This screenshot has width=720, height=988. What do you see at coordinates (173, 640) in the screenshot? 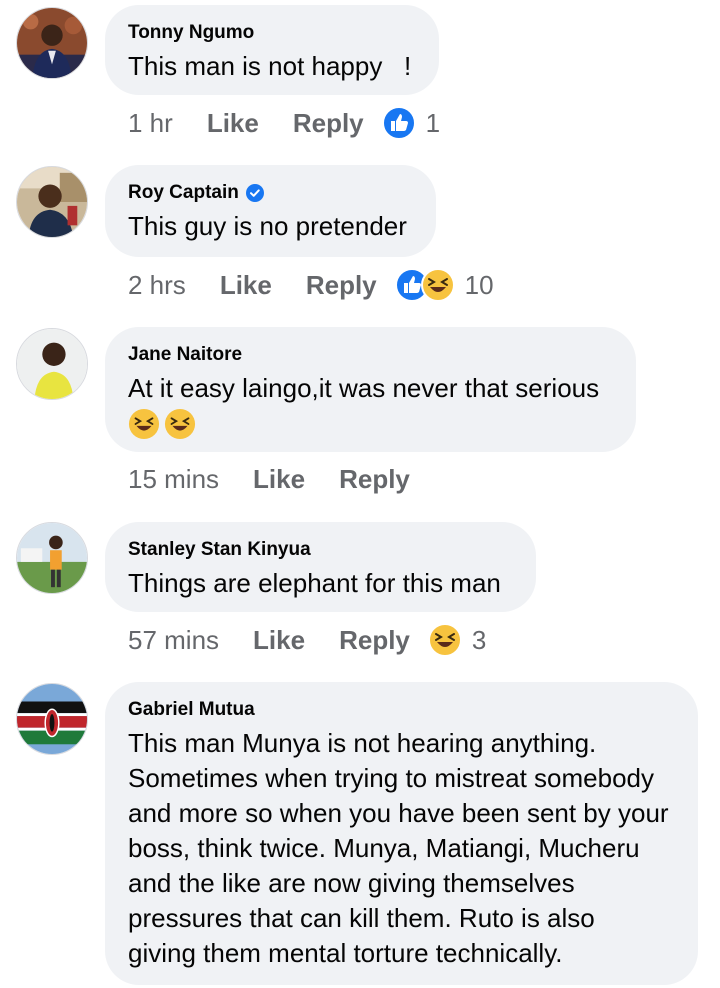
I see `timestamp: 57 mins` at bounding box center [173, 640].